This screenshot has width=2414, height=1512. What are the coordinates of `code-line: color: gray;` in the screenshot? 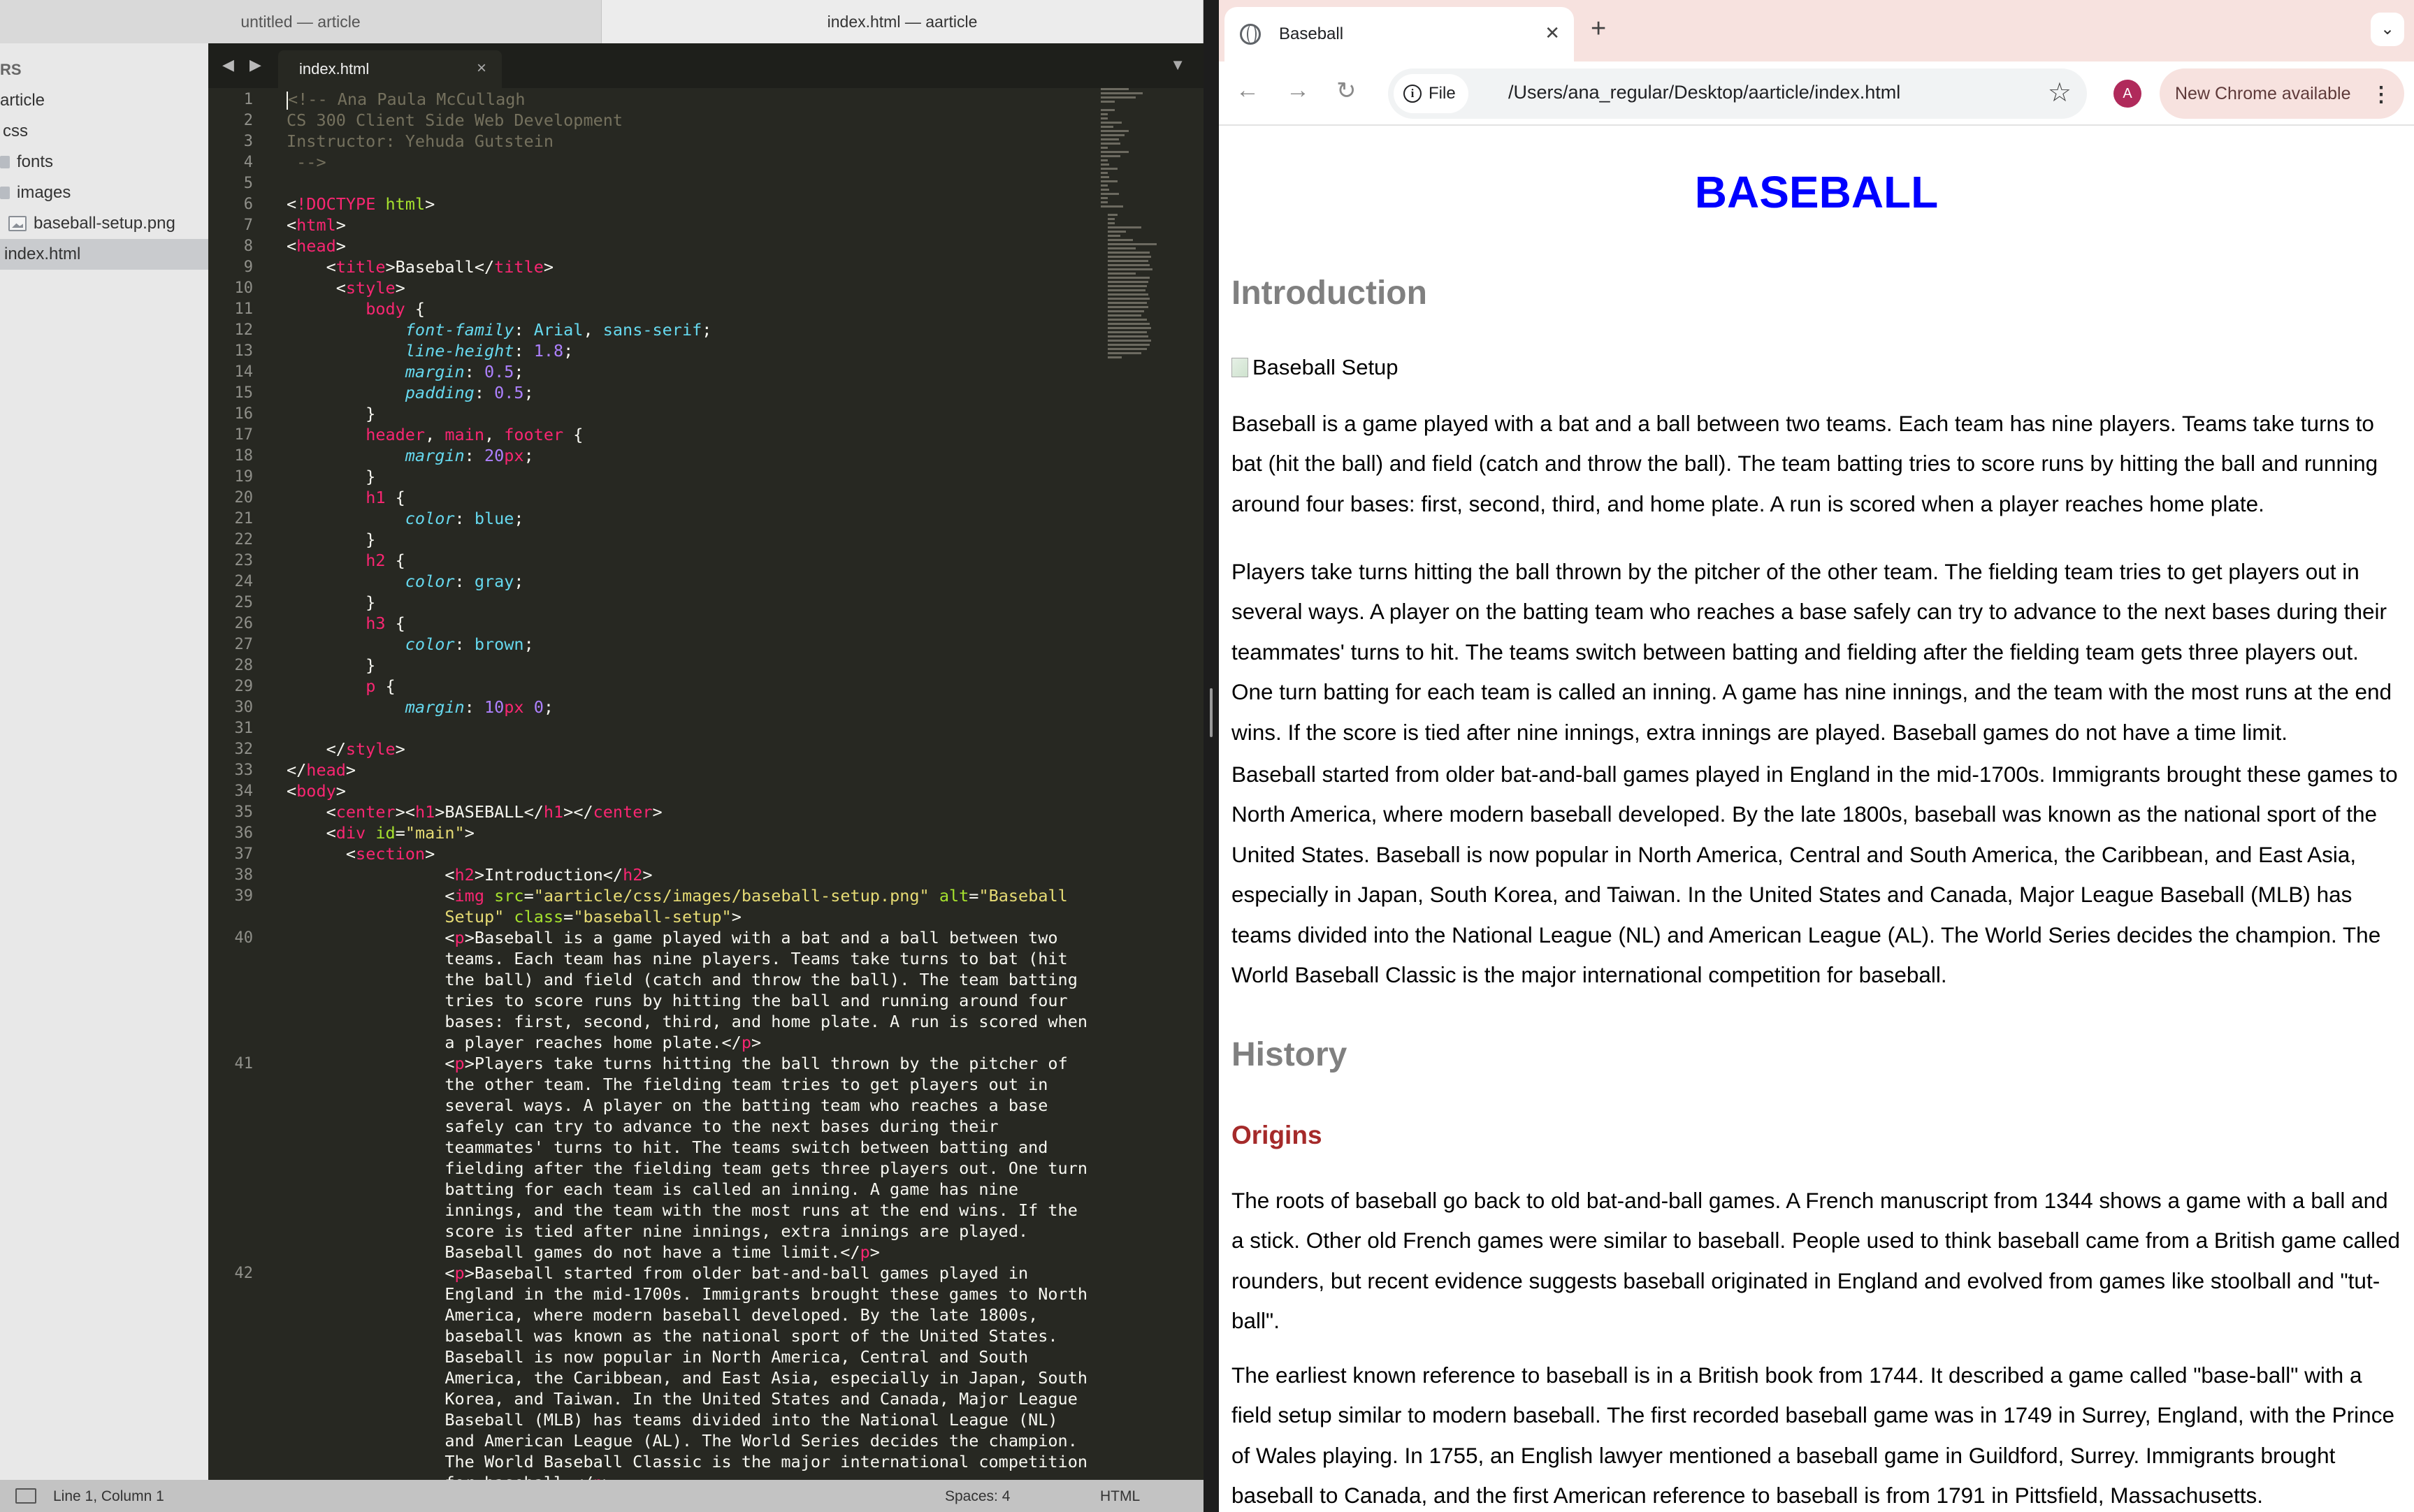 It's located at (465, 581).